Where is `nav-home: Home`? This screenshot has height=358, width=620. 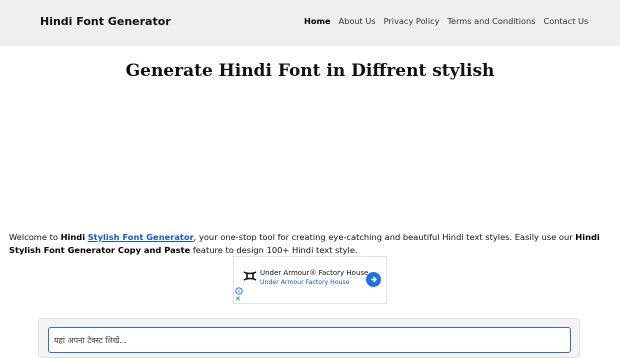 nav-home: Home is located at coordinates (317, 21).